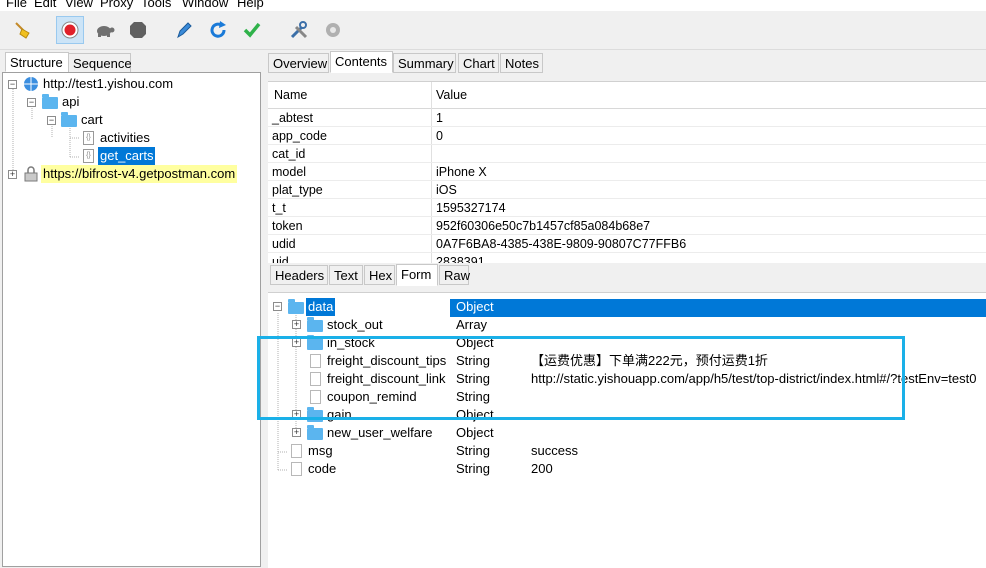 Image resolution: width=986 pixels, height=568 pixels. I want to click on table-row: model iPhone X, so click(627, 172).